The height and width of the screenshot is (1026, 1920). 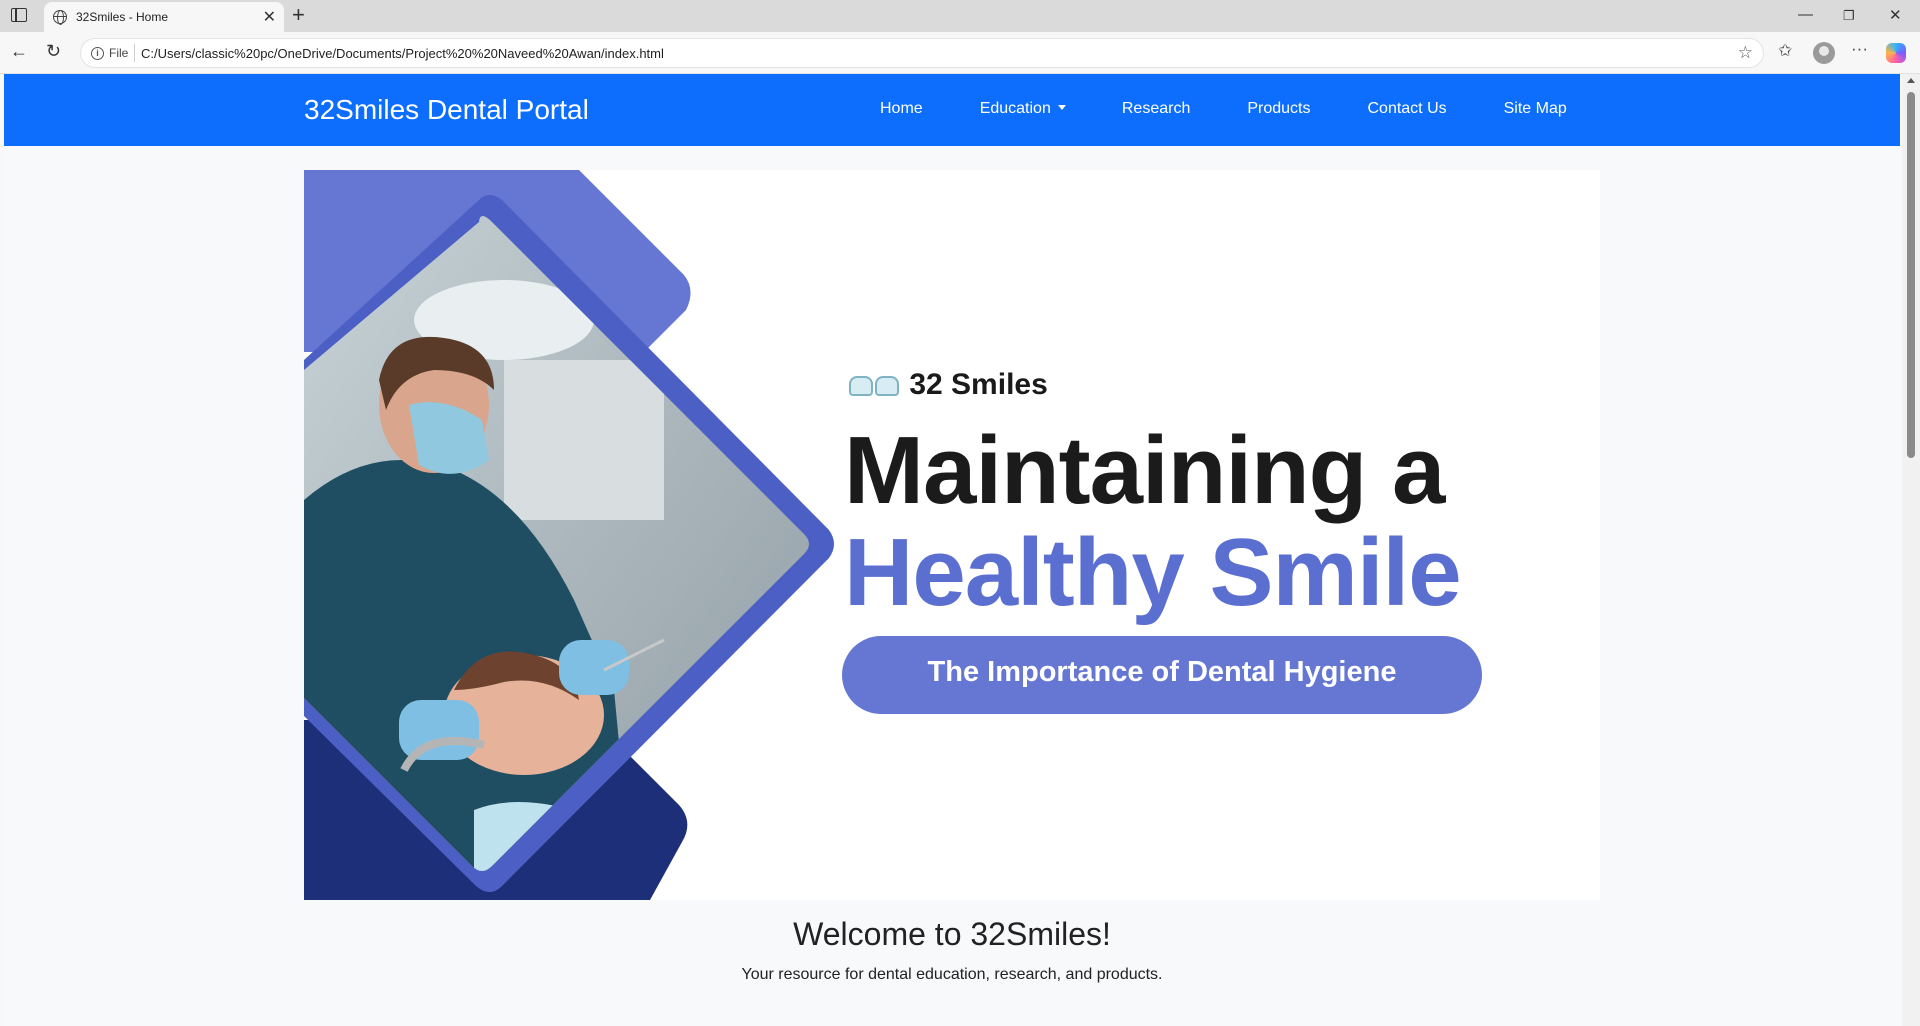 What do you see at coordinates (60, 17) in the screenshot?
I see `globe-icon` at bounding box center [60, 17].